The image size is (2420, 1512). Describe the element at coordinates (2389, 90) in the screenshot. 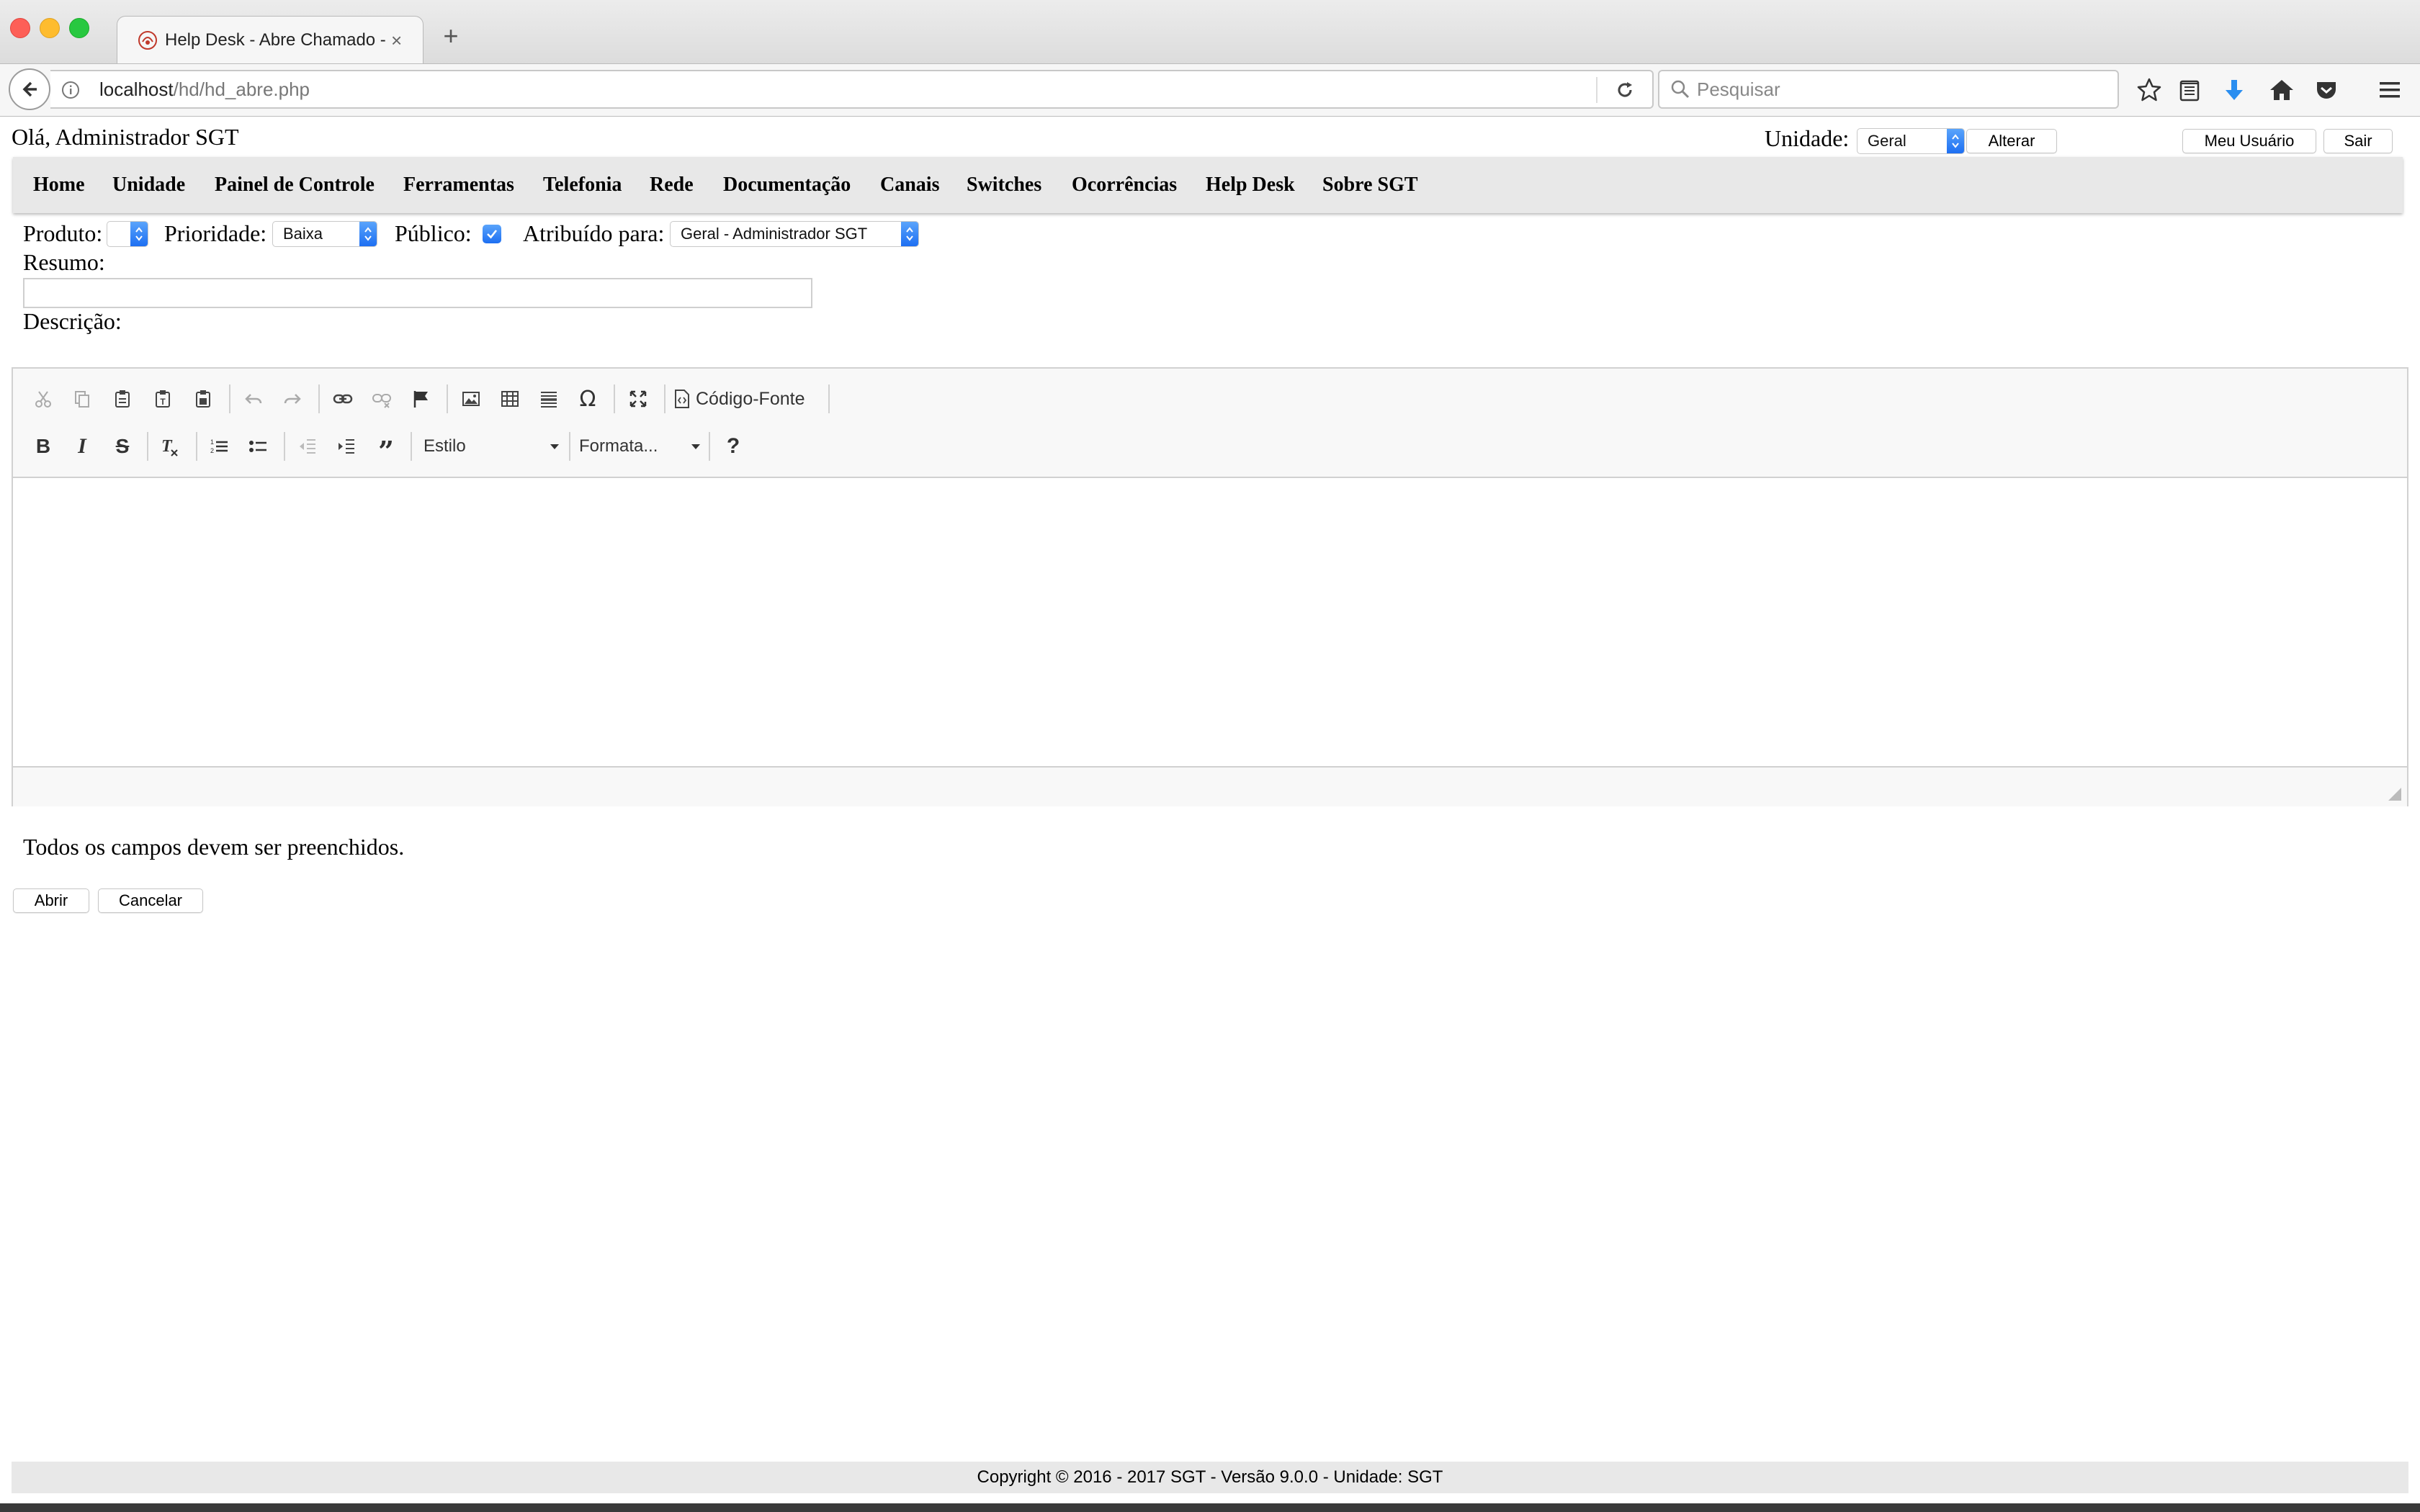

I see `hamburger-menu-icon` at that location.